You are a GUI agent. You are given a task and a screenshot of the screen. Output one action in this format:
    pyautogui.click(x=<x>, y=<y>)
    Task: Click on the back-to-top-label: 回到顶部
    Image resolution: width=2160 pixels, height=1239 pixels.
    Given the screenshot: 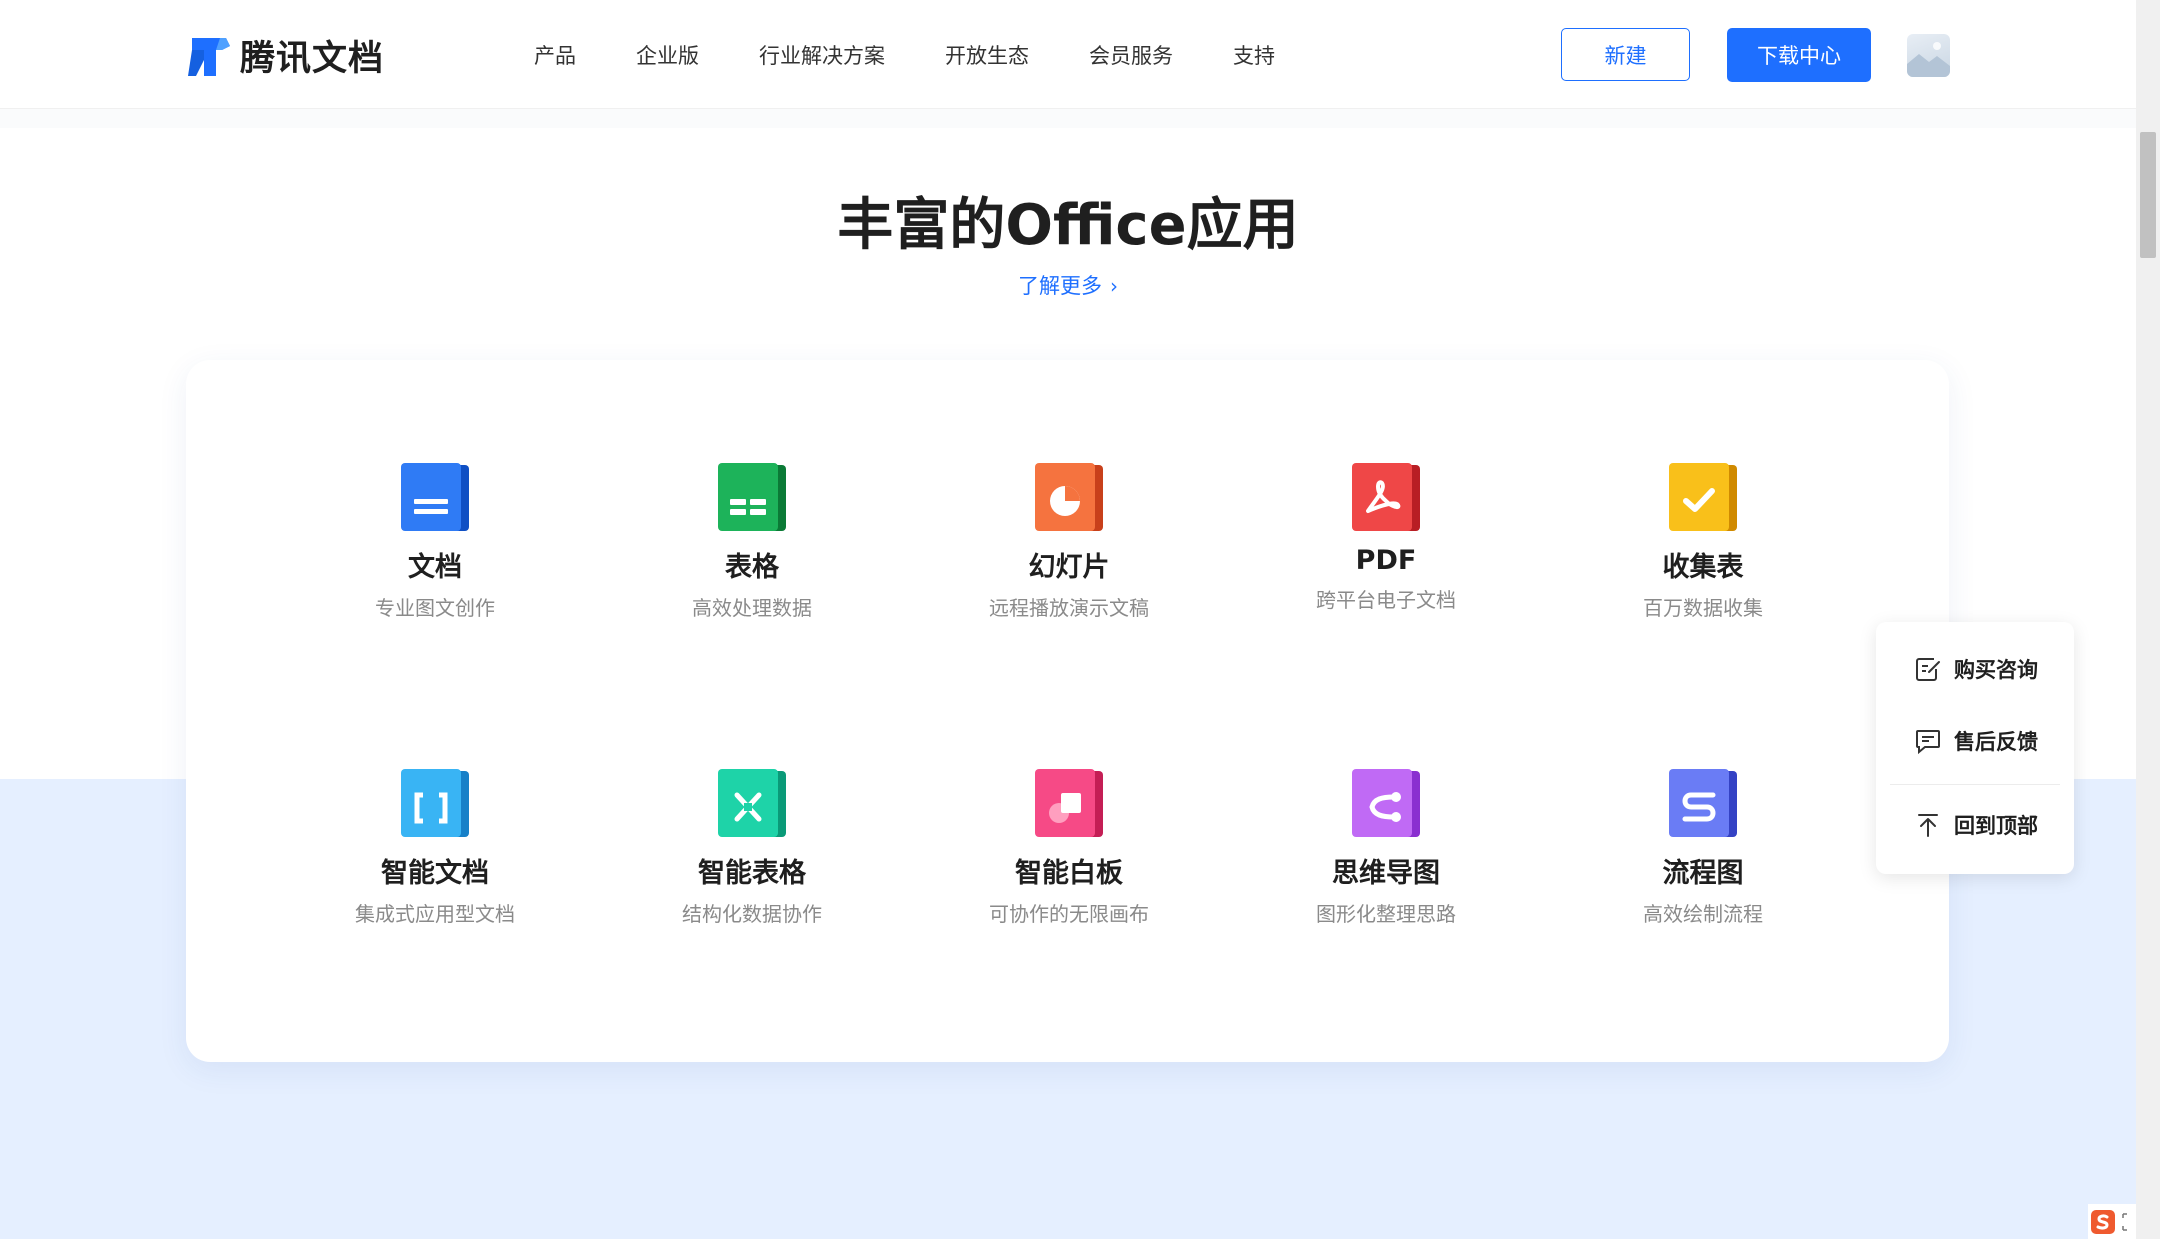 What is the action you would take?
    pyautogui.click(x=1996, y=826)
    